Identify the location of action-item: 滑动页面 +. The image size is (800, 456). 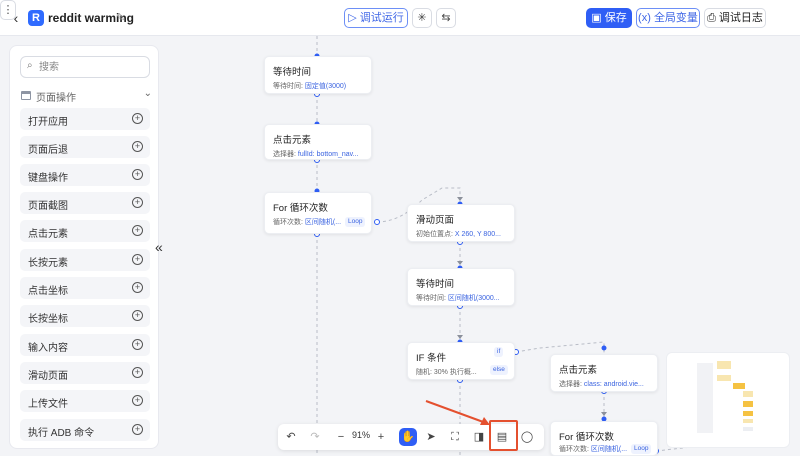
(85, 373).